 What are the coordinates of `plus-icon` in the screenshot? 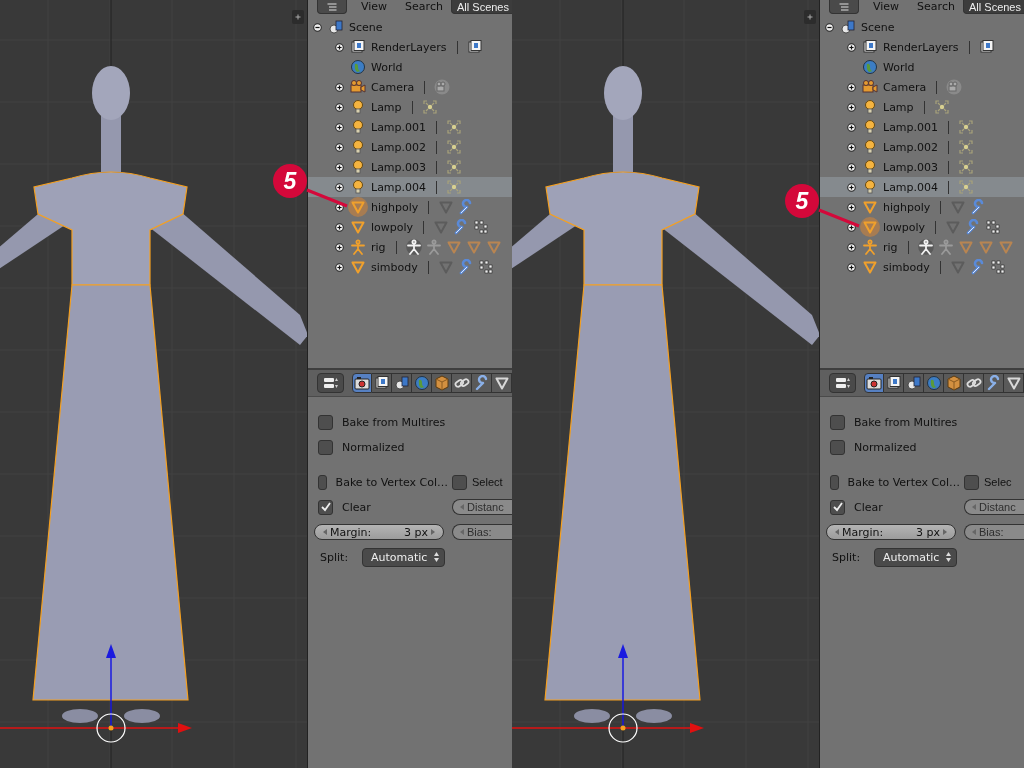 It's located at (810, 17).